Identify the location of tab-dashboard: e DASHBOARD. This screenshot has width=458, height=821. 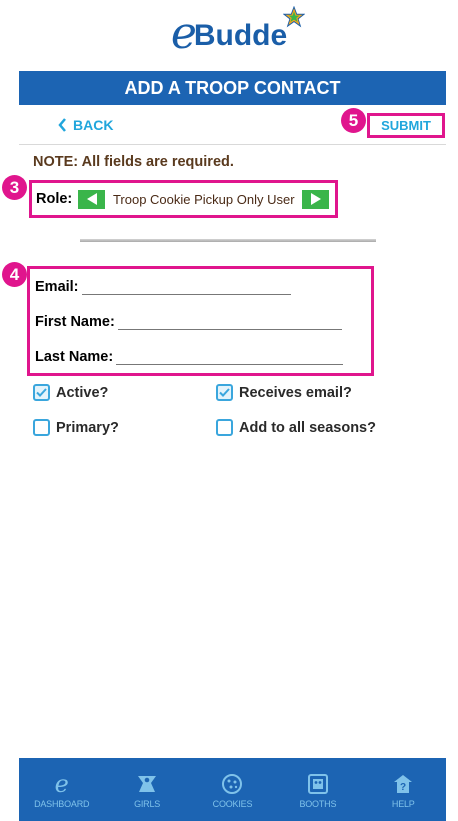
(62, 790).